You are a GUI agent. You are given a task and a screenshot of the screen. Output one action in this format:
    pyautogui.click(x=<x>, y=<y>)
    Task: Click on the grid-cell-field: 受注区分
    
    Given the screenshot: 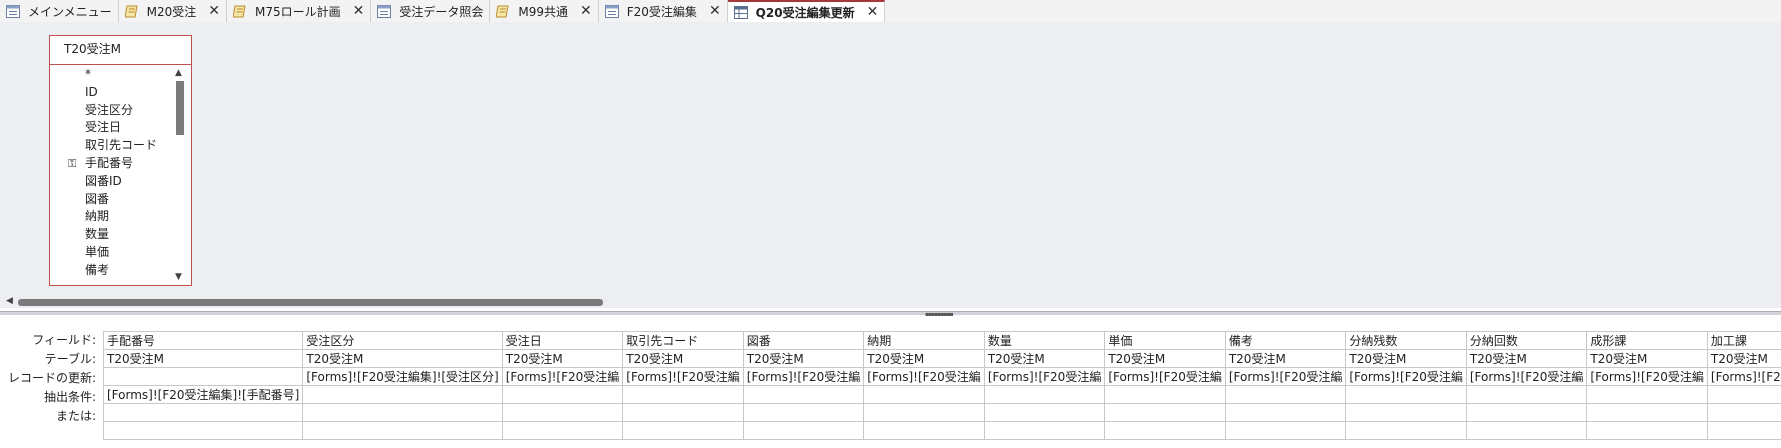 What is the action you would take?
    pyautogui.click(x=402, y=340)
    